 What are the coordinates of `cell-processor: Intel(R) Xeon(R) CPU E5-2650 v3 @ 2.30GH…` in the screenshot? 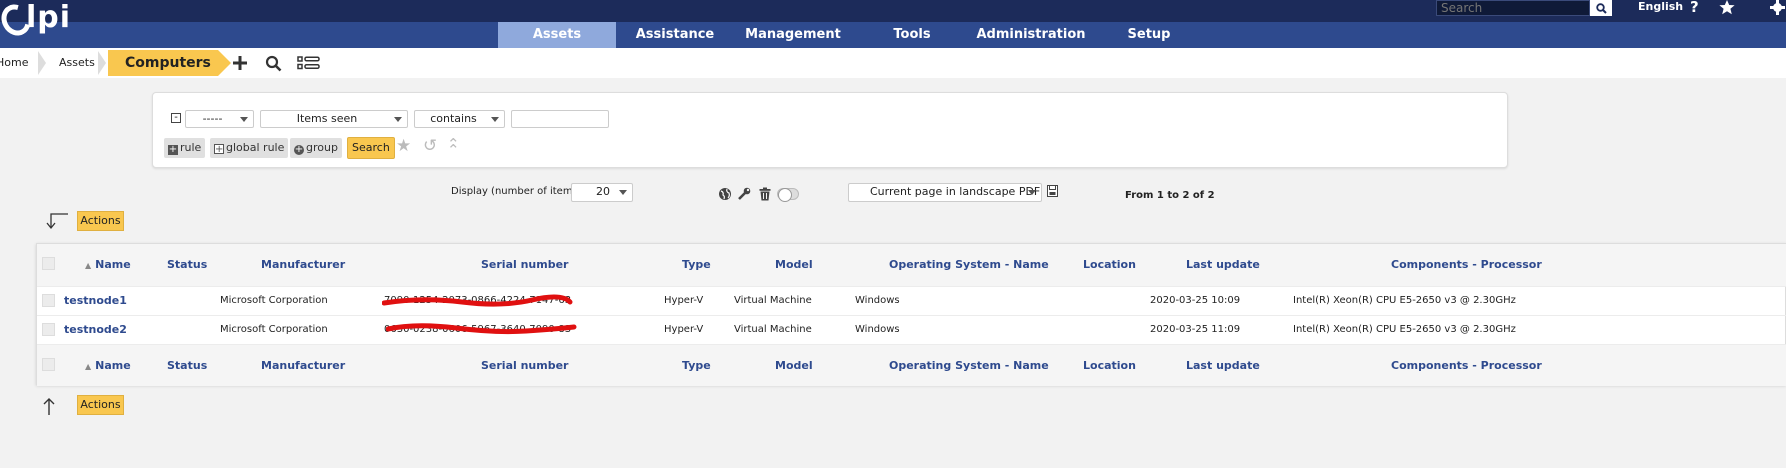 It's located at (1404, 329).